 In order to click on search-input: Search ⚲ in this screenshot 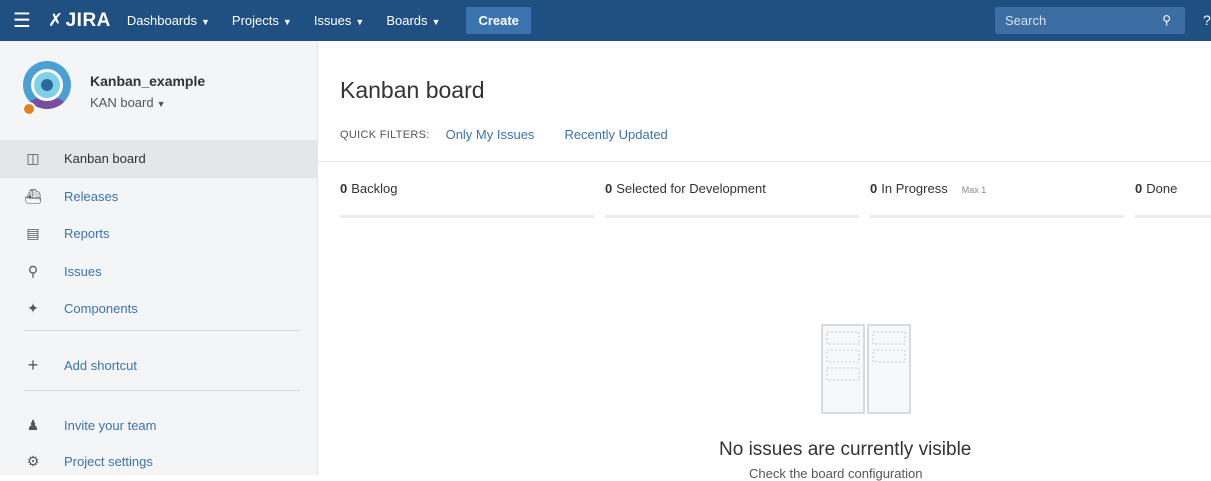, I will do `click(1090, 20)`.